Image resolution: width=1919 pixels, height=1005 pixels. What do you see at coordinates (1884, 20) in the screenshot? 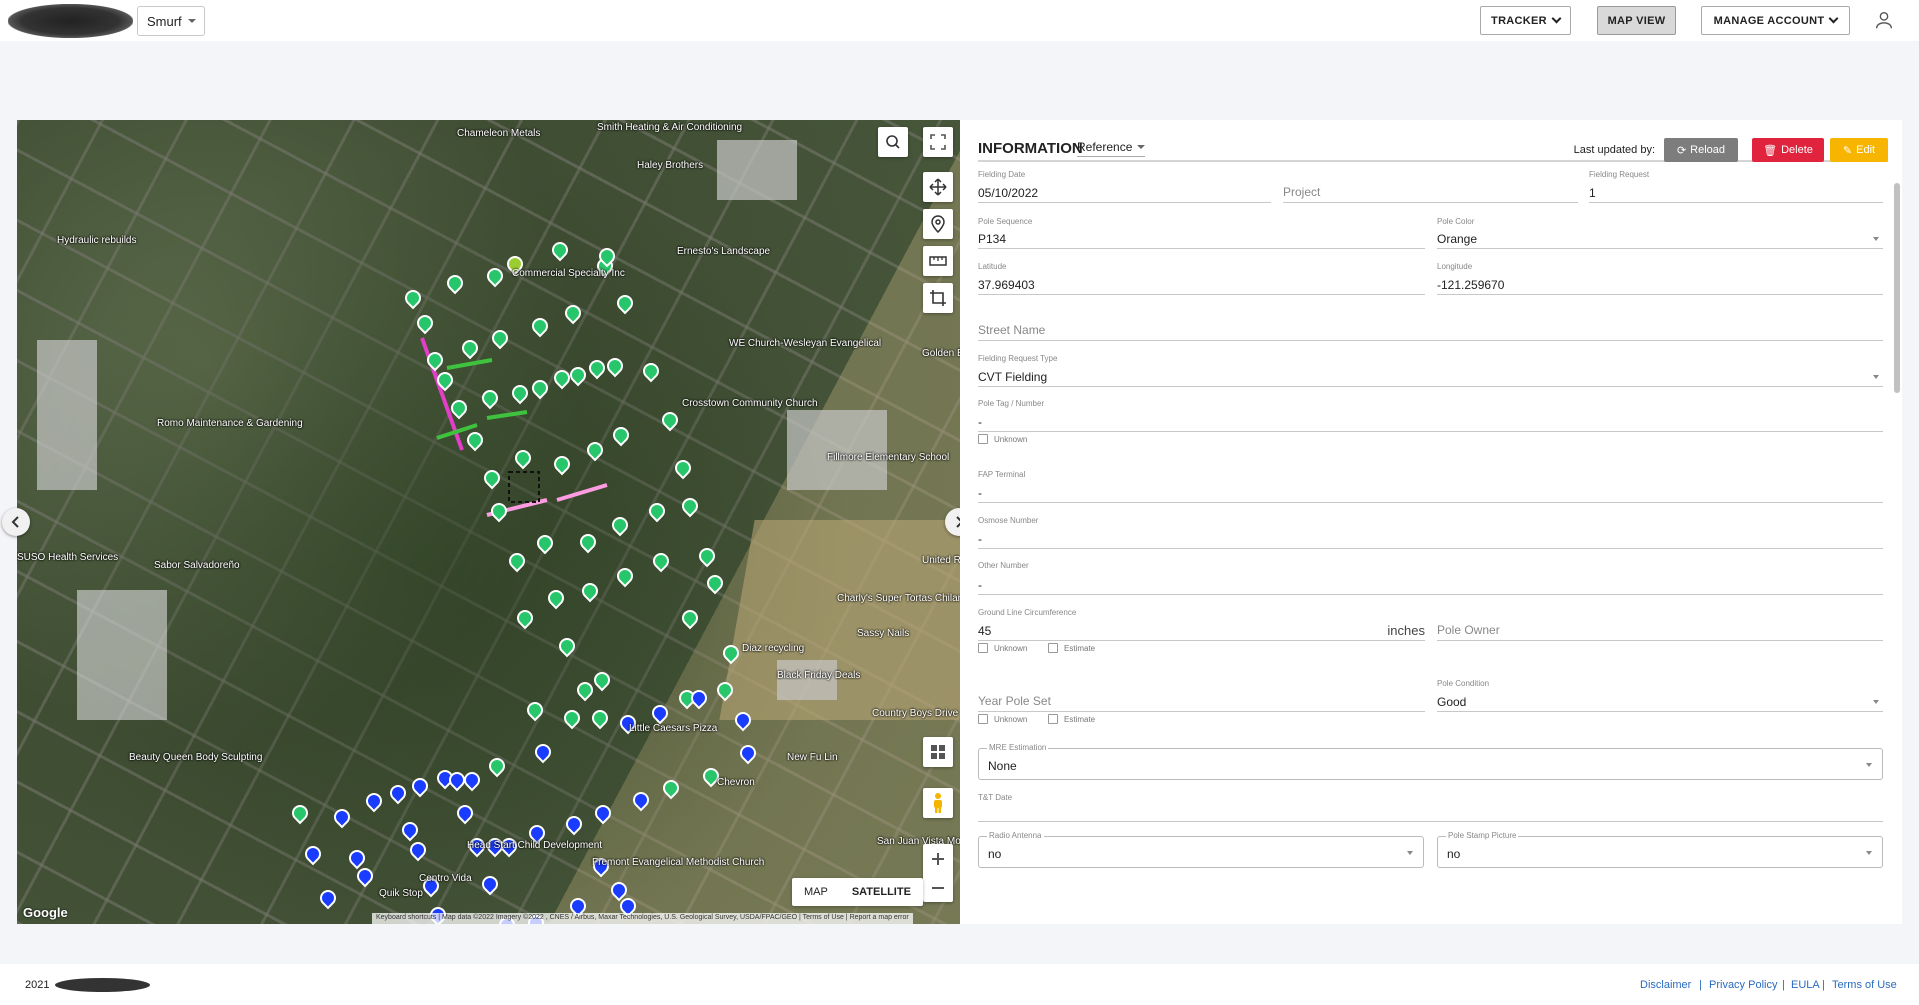
I see `user-icon` at bounding box center [1884, 20].